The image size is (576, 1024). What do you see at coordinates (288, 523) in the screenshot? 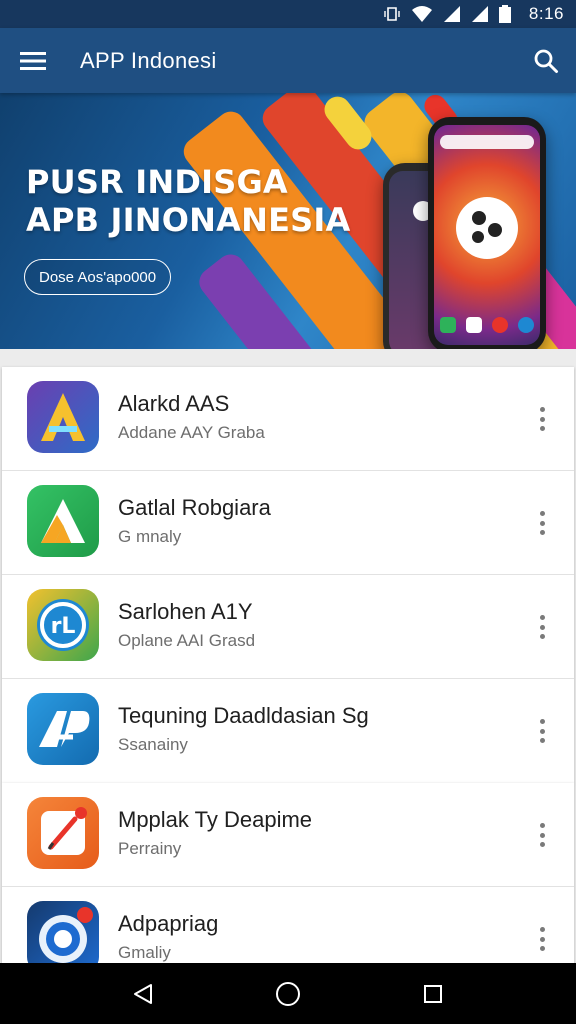
I see `list-item: Gatlal Robgiara G mnaly` at bounding box center [288, 523].